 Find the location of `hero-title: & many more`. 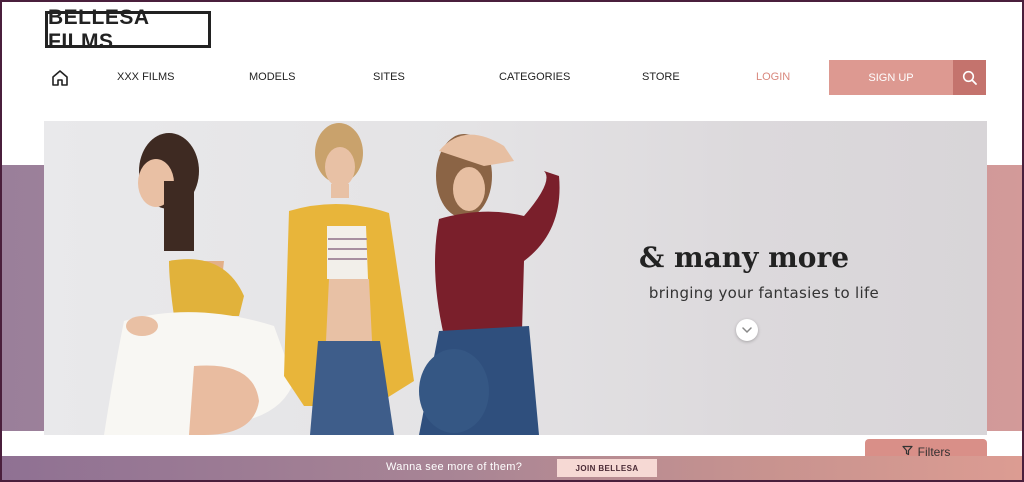

hero-title: & many more is located at coordinates (744, 257).